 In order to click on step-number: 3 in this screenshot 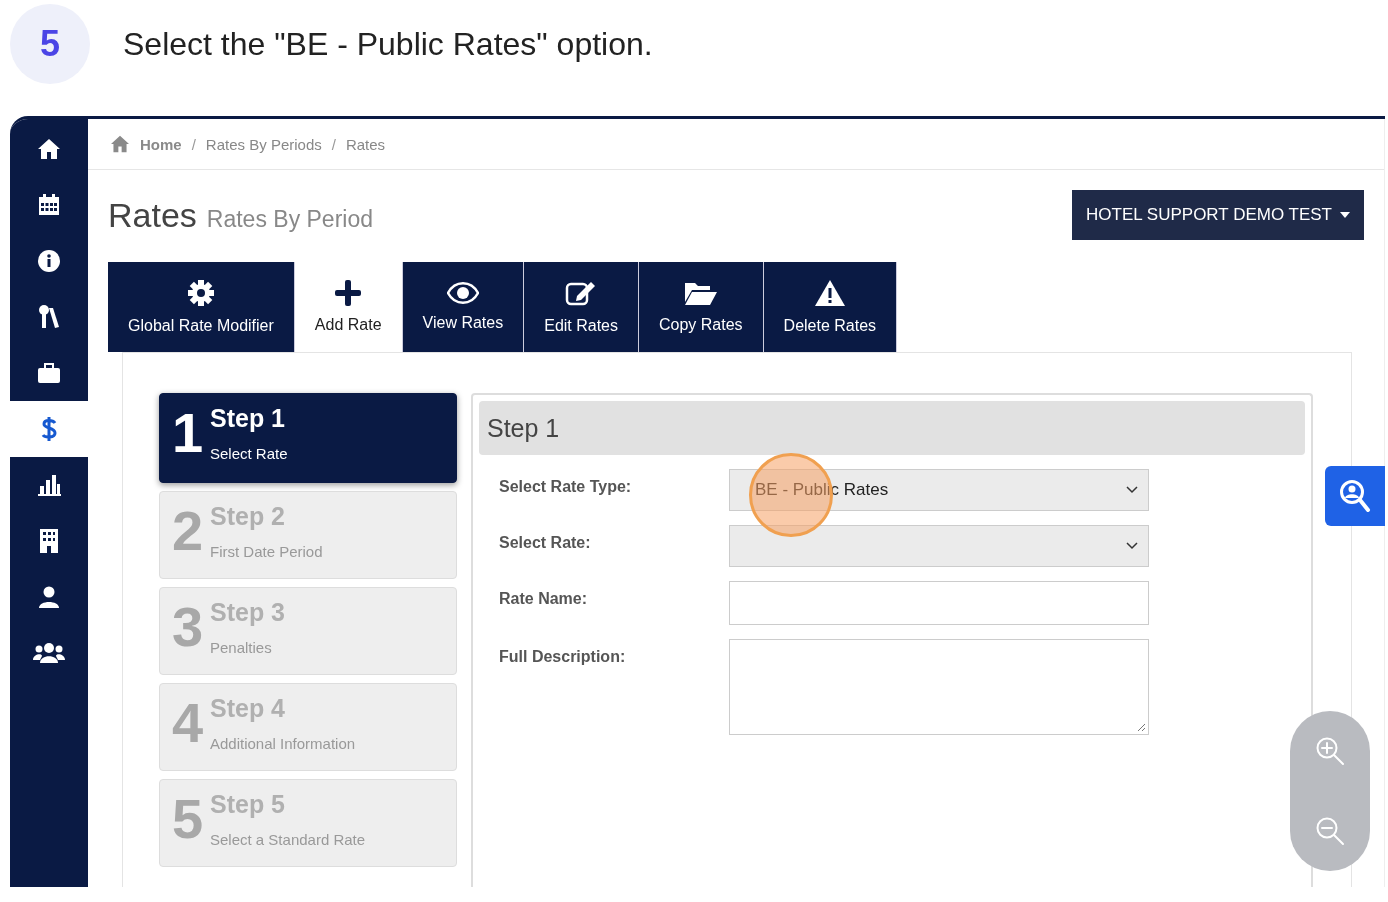, I will do `click(188, 627)`.